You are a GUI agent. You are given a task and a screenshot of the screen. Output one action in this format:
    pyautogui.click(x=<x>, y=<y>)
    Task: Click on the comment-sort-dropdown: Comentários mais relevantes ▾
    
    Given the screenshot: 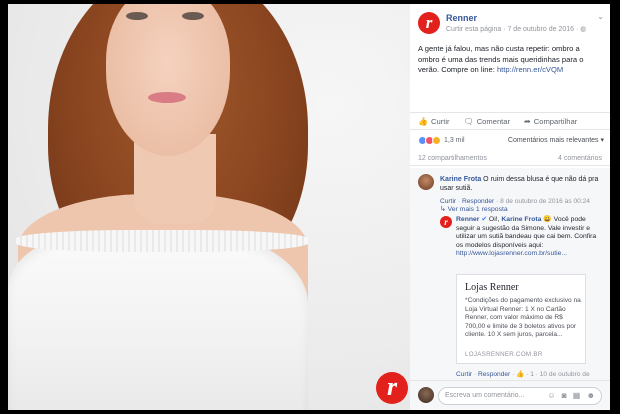 What is the action you would take?
    pyautogui.click(x=556, y=140)
    